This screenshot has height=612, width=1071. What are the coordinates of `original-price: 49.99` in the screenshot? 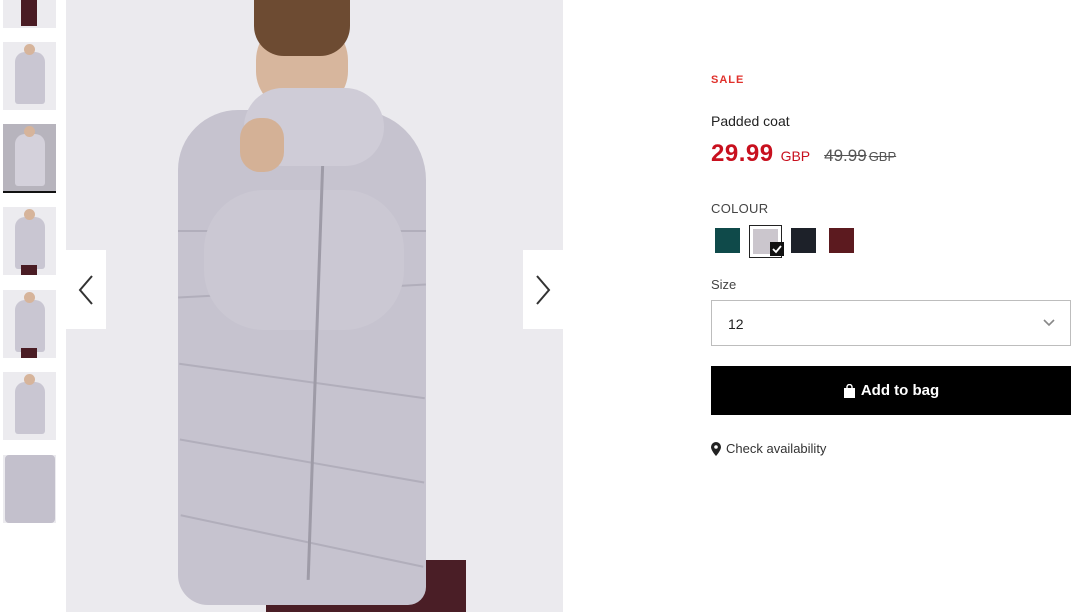 It's located at (845, 155).